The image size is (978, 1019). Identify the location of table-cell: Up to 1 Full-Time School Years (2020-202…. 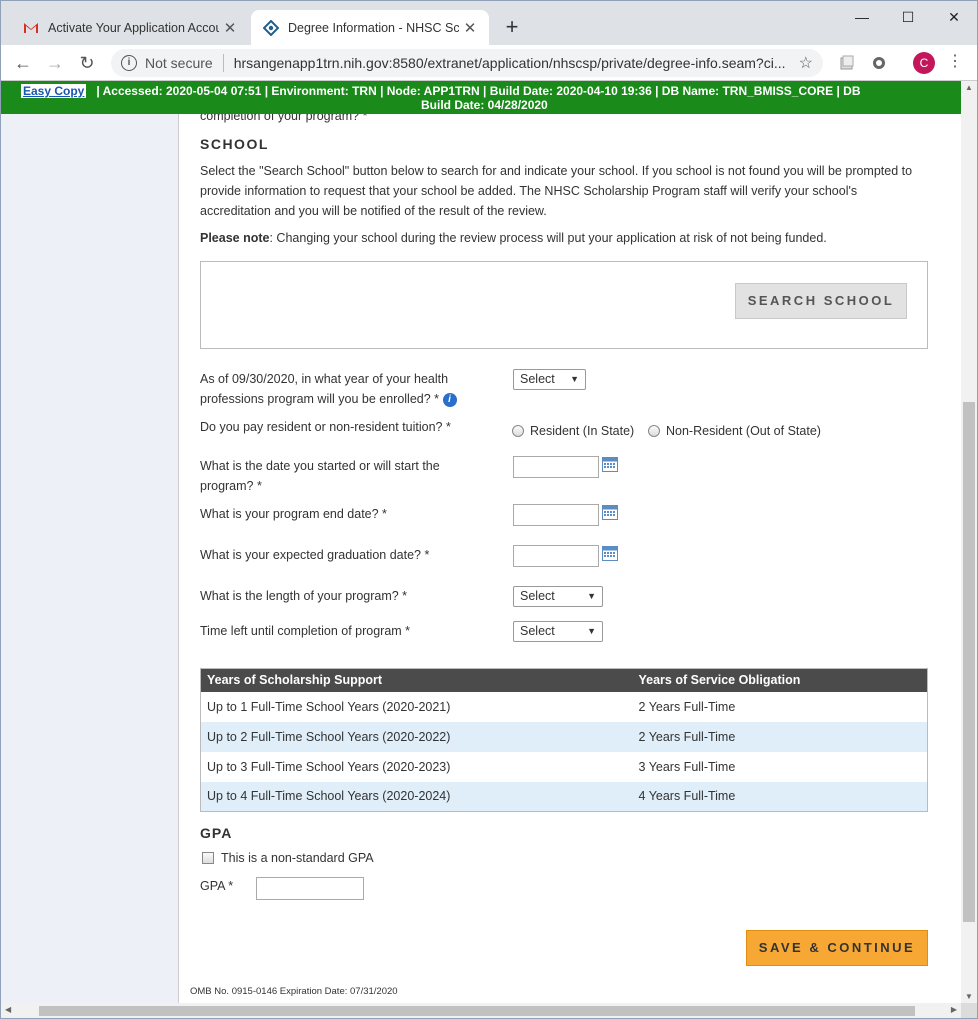
(329, 706).